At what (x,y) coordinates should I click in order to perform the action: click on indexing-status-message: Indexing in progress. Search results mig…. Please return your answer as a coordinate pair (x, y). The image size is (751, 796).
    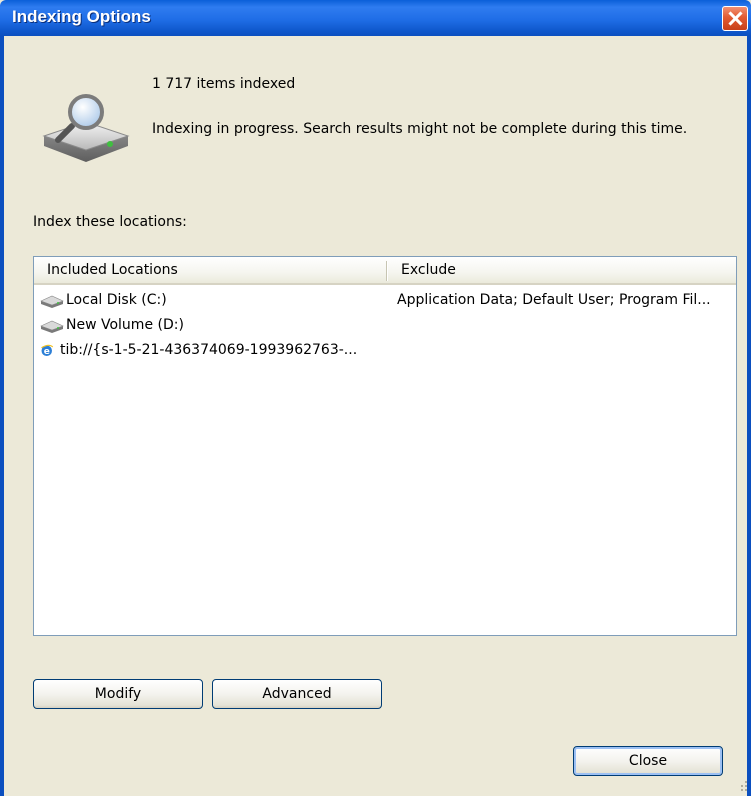
    Looking at the image, I should click on (420, 129).